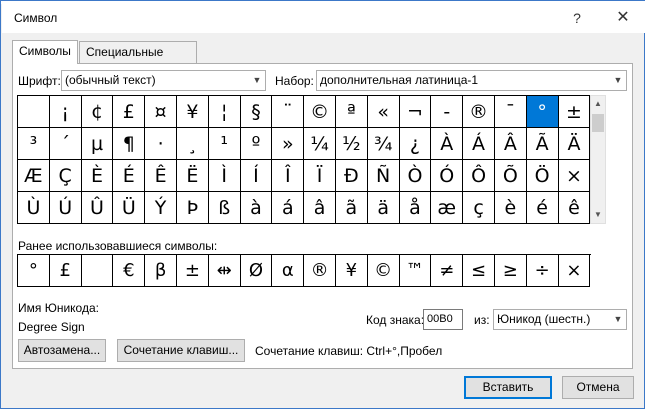 The height and width of the screenshot is (409, 645). What do you see at coordinates (351, 208) in the screenshot?
I see `symbol-cell: ã` at bounding box center [351, 208].